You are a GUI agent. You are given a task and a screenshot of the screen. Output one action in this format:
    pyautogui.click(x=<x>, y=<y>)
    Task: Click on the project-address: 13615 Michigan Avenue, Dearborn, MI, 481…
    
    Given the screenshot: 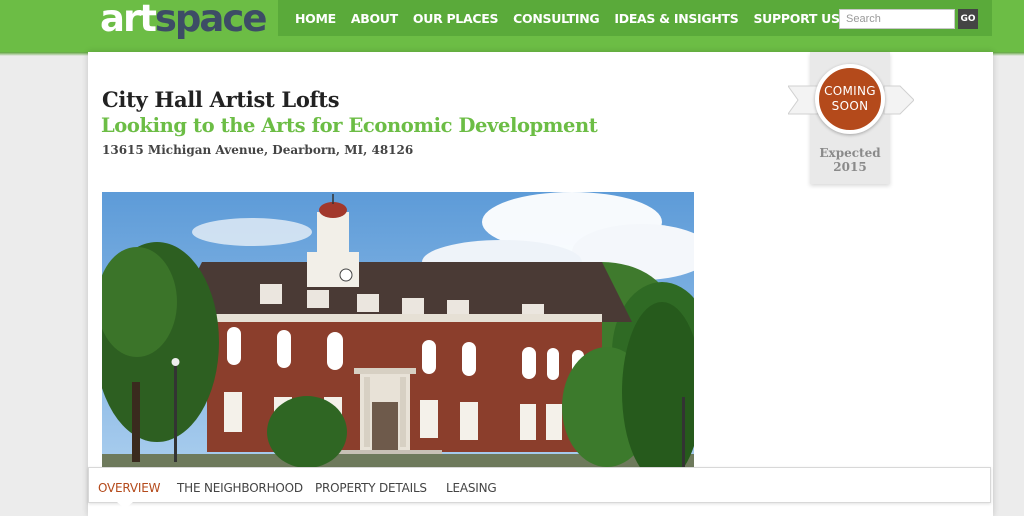 What is the action you would take?
    pyautogui.click(x=258, y=150)
    